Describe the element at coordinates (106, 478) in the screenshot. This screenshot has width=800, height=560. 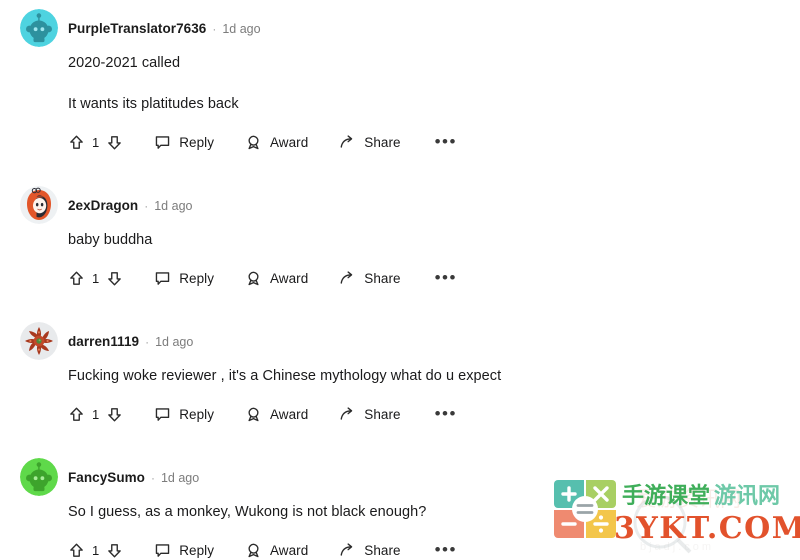
I see `author-name: FancySumo` at that location.